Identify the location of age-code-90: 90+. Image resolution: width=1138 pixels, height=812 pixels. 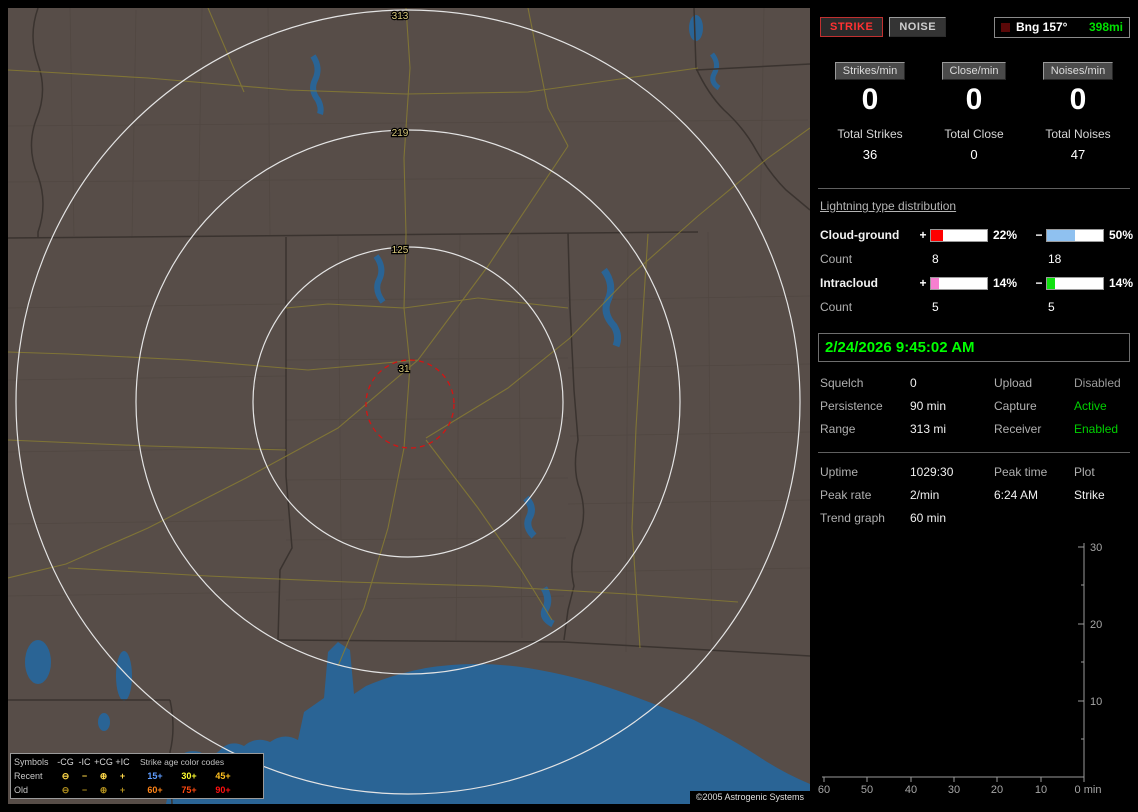
(223, 790).